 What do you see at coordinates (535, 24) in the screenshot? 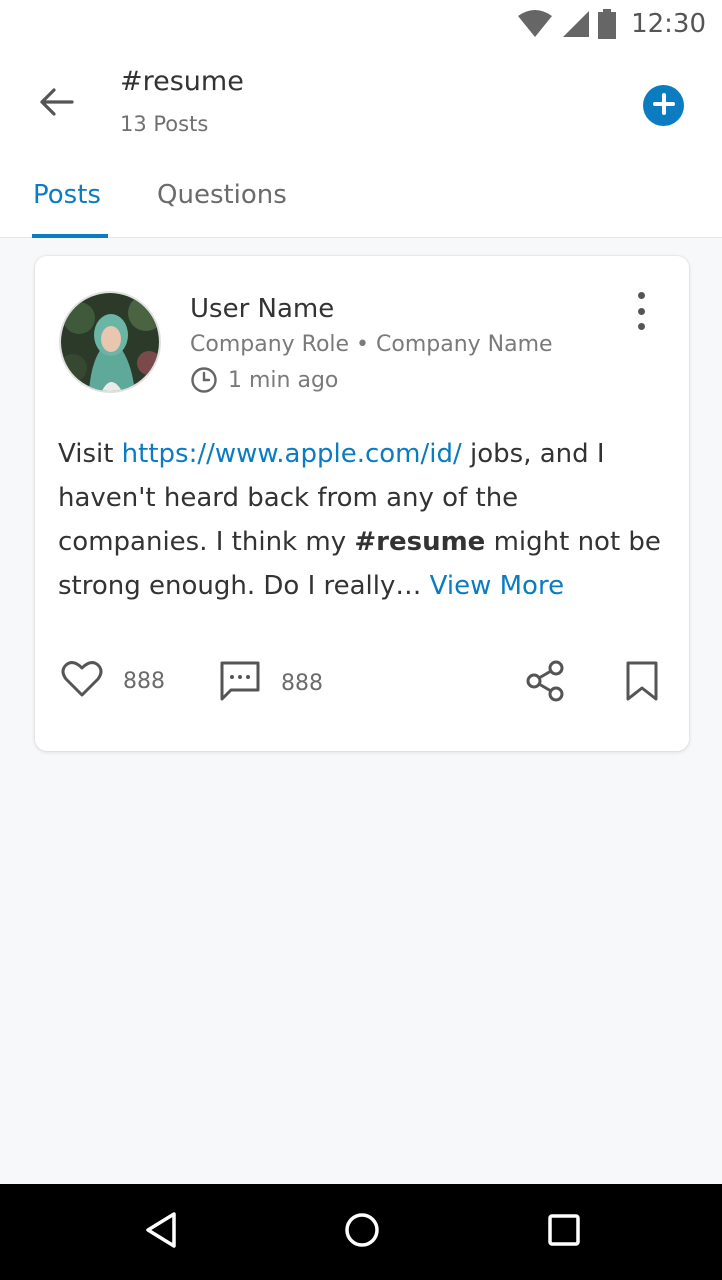
I see `wifi-icon` at bounding box center [535, 24].